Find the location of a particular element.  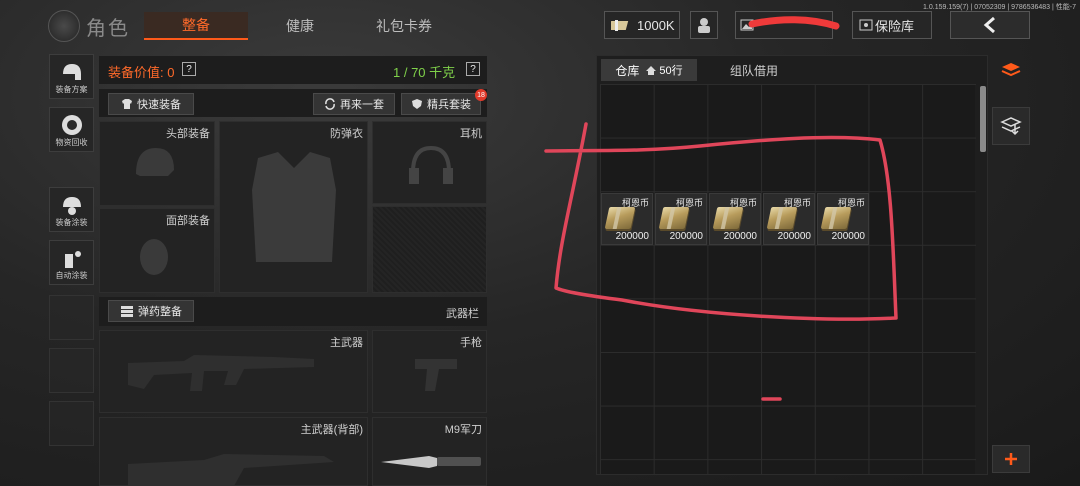

redaction-scribble is located at coordinates (794, 23).